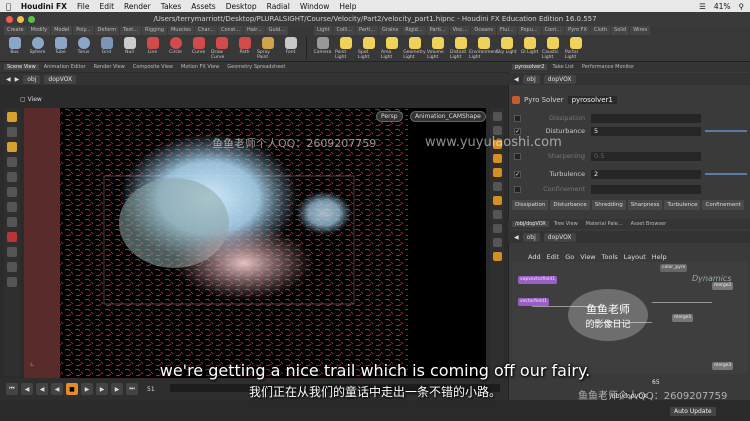  What do you see at coordinates (702, 6) in the screenshot?
I see `wifi-icon: ☰` at bounding box center [702, 6].